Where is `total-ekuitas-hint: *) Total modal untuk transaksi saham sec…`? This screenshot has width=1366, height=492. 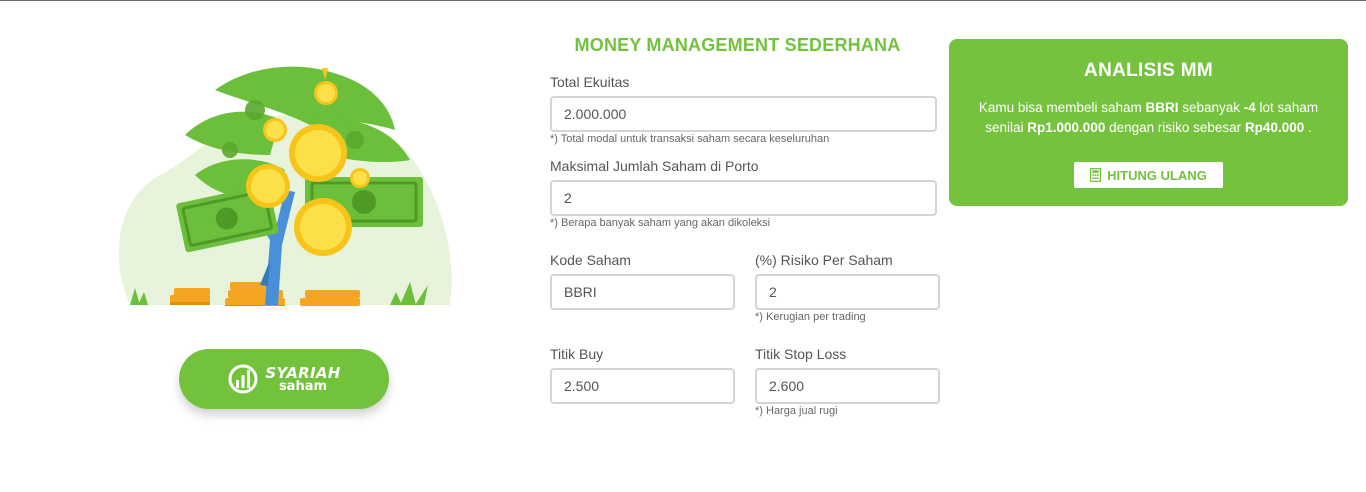
total-ekuitas-hint: *) Total modal untuk transaksi saham sec… is located at coordinates (690, 139).